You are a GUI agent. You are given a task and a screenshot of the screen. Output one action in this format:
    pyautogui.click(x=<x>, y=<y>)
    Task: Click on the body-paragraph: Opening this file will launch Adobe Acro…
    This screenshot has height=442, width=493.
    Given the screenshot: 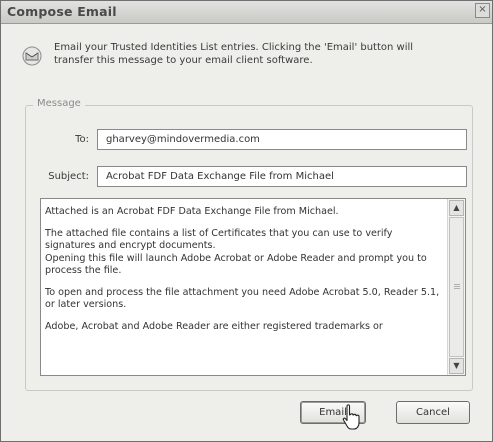 What is the action you would take?
    pyautogui.click(x=236, y=264)
    